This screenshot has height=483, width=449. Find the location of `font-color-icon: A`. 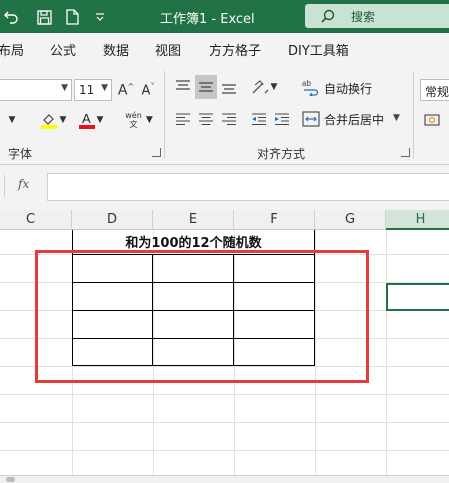

font-color-icon: A is located at coordinates (86, 120).